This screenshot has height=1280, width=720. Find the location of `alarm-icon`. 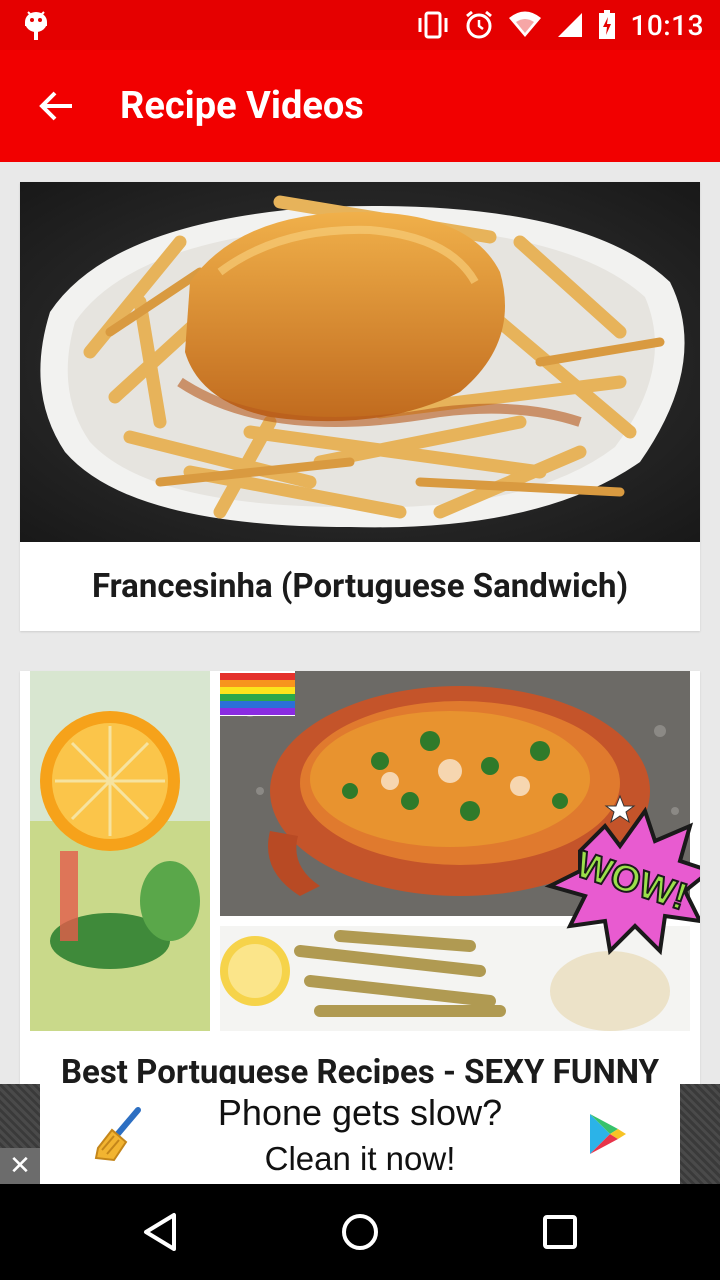

alarm-icon is located at coordinates (479, 24).